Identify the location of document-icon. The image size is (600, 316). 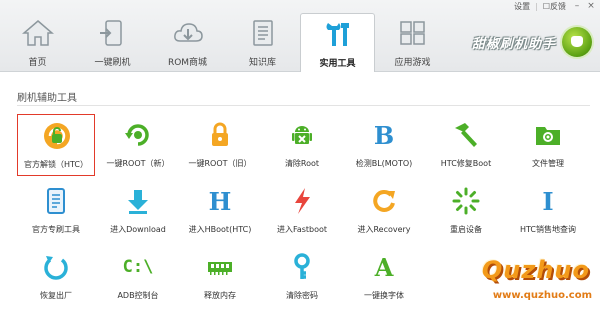
(263, 33).